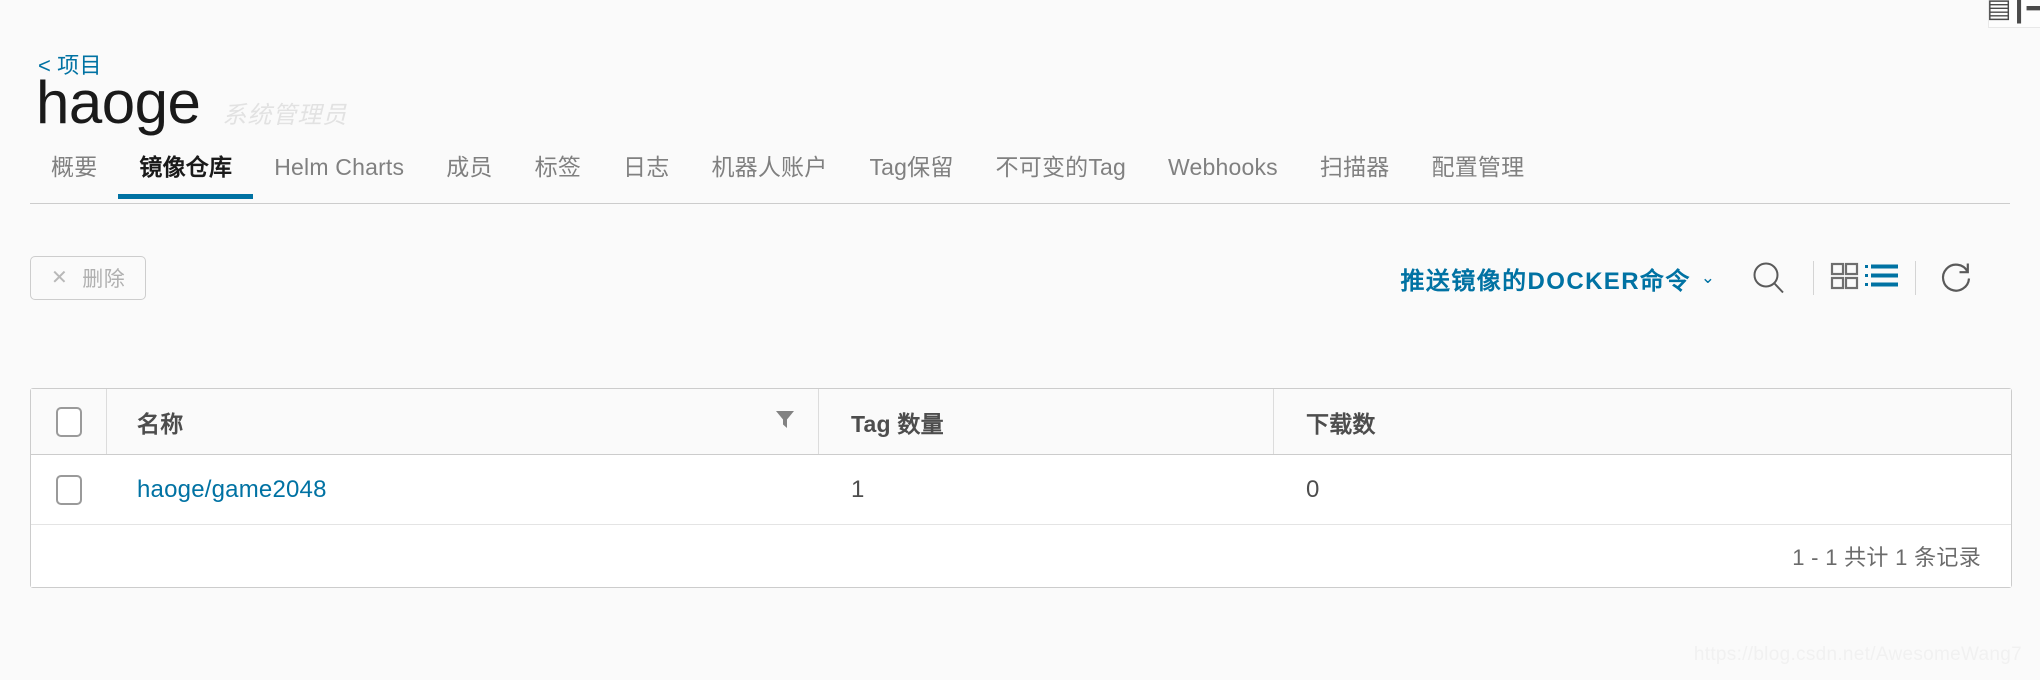 The height and width of the screenshot is (680, 2040). I want to click on tab-11: 配置管理, so click(1478, 175).